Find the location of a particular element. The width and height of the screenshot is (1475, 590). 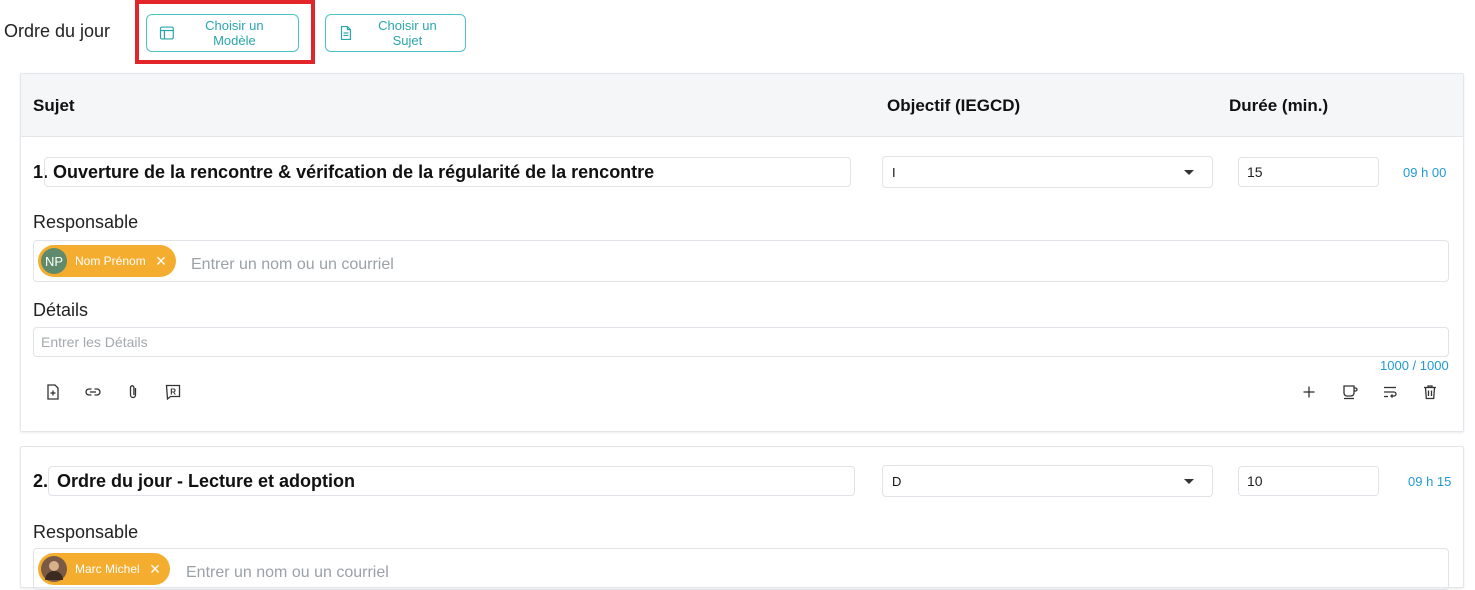

objective-select: D is located at coordinates (1047, 481).